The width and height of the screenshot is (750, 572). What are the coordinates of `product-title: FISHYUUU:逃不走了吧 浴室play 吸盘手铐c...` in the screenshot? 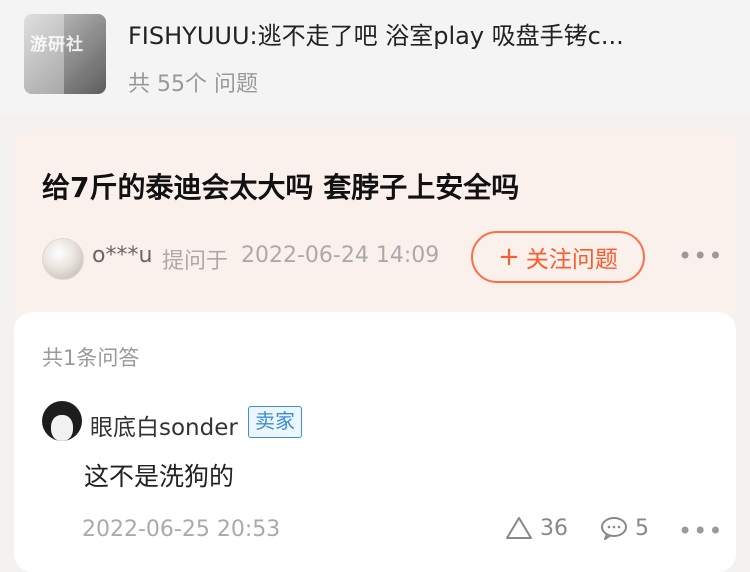 It's located at (428, 33).